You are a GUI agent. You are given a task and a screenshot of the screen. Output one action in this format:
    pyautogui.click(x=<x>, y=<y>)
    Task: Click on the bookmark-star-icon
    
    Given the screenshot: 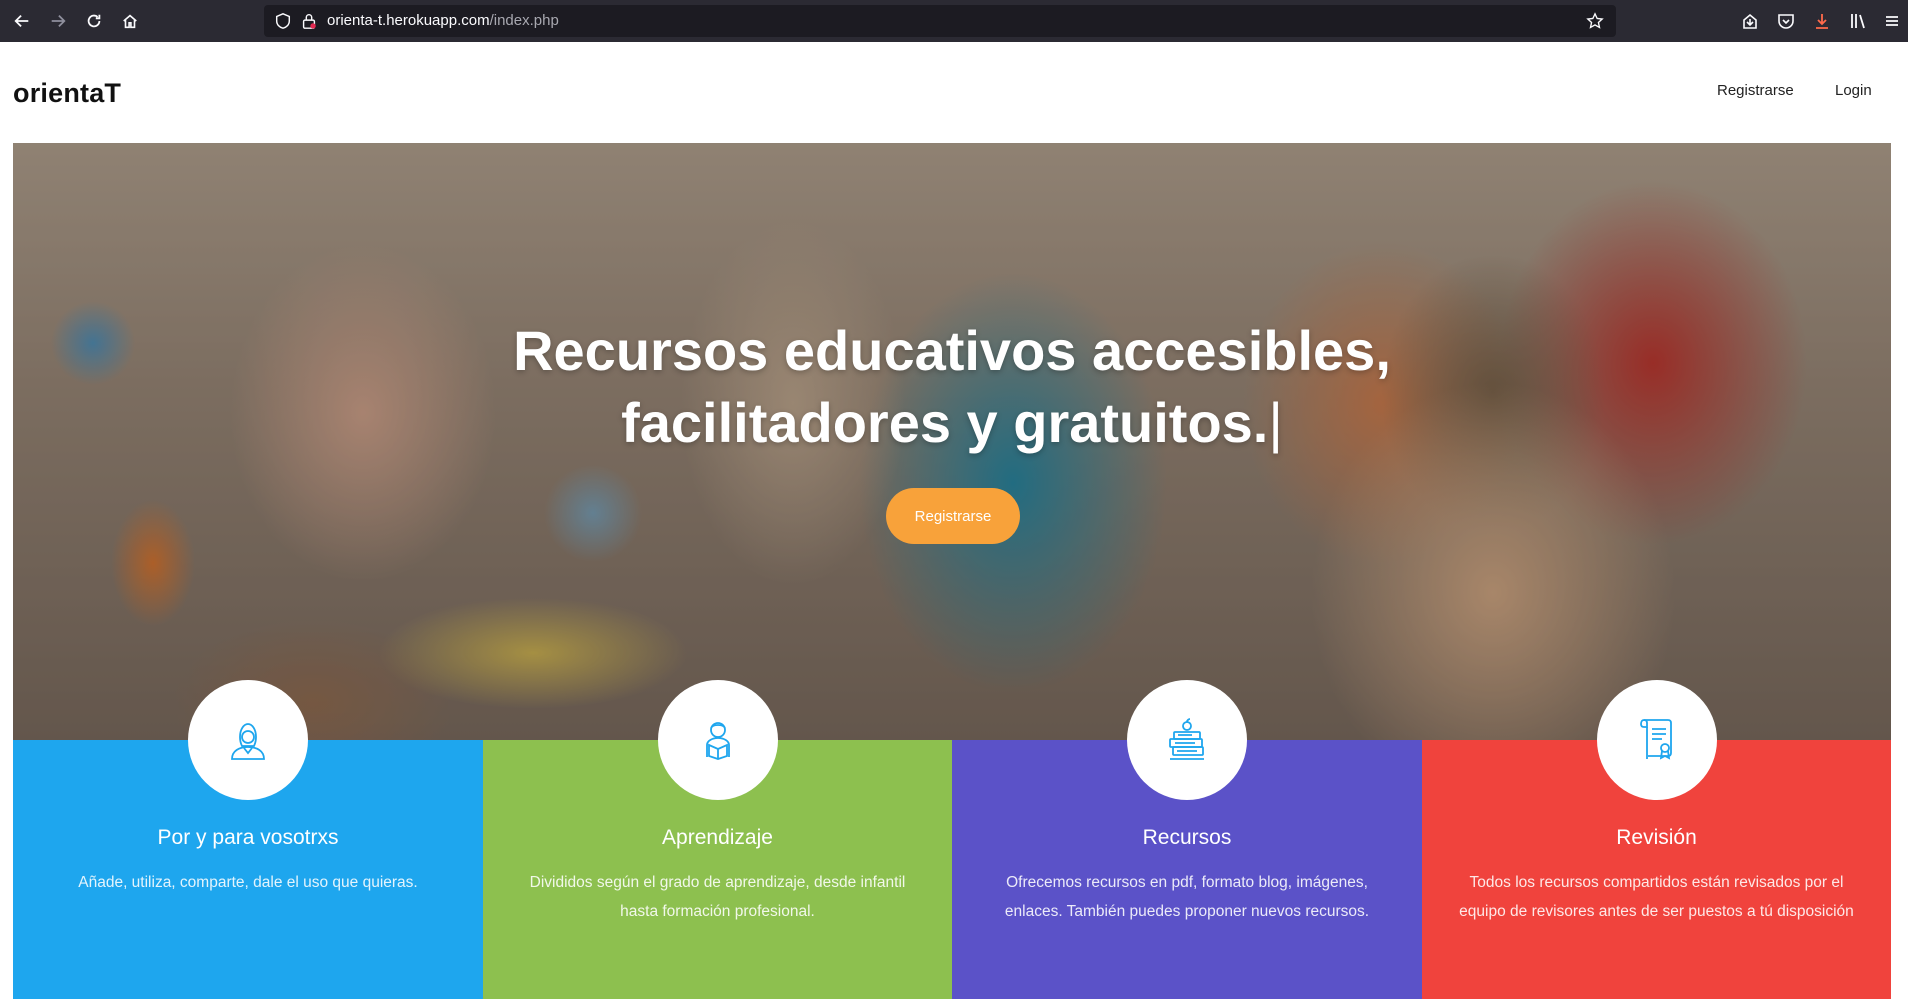 What is the action you would take?
    pyautogui.click(x=1595, y=21)
    